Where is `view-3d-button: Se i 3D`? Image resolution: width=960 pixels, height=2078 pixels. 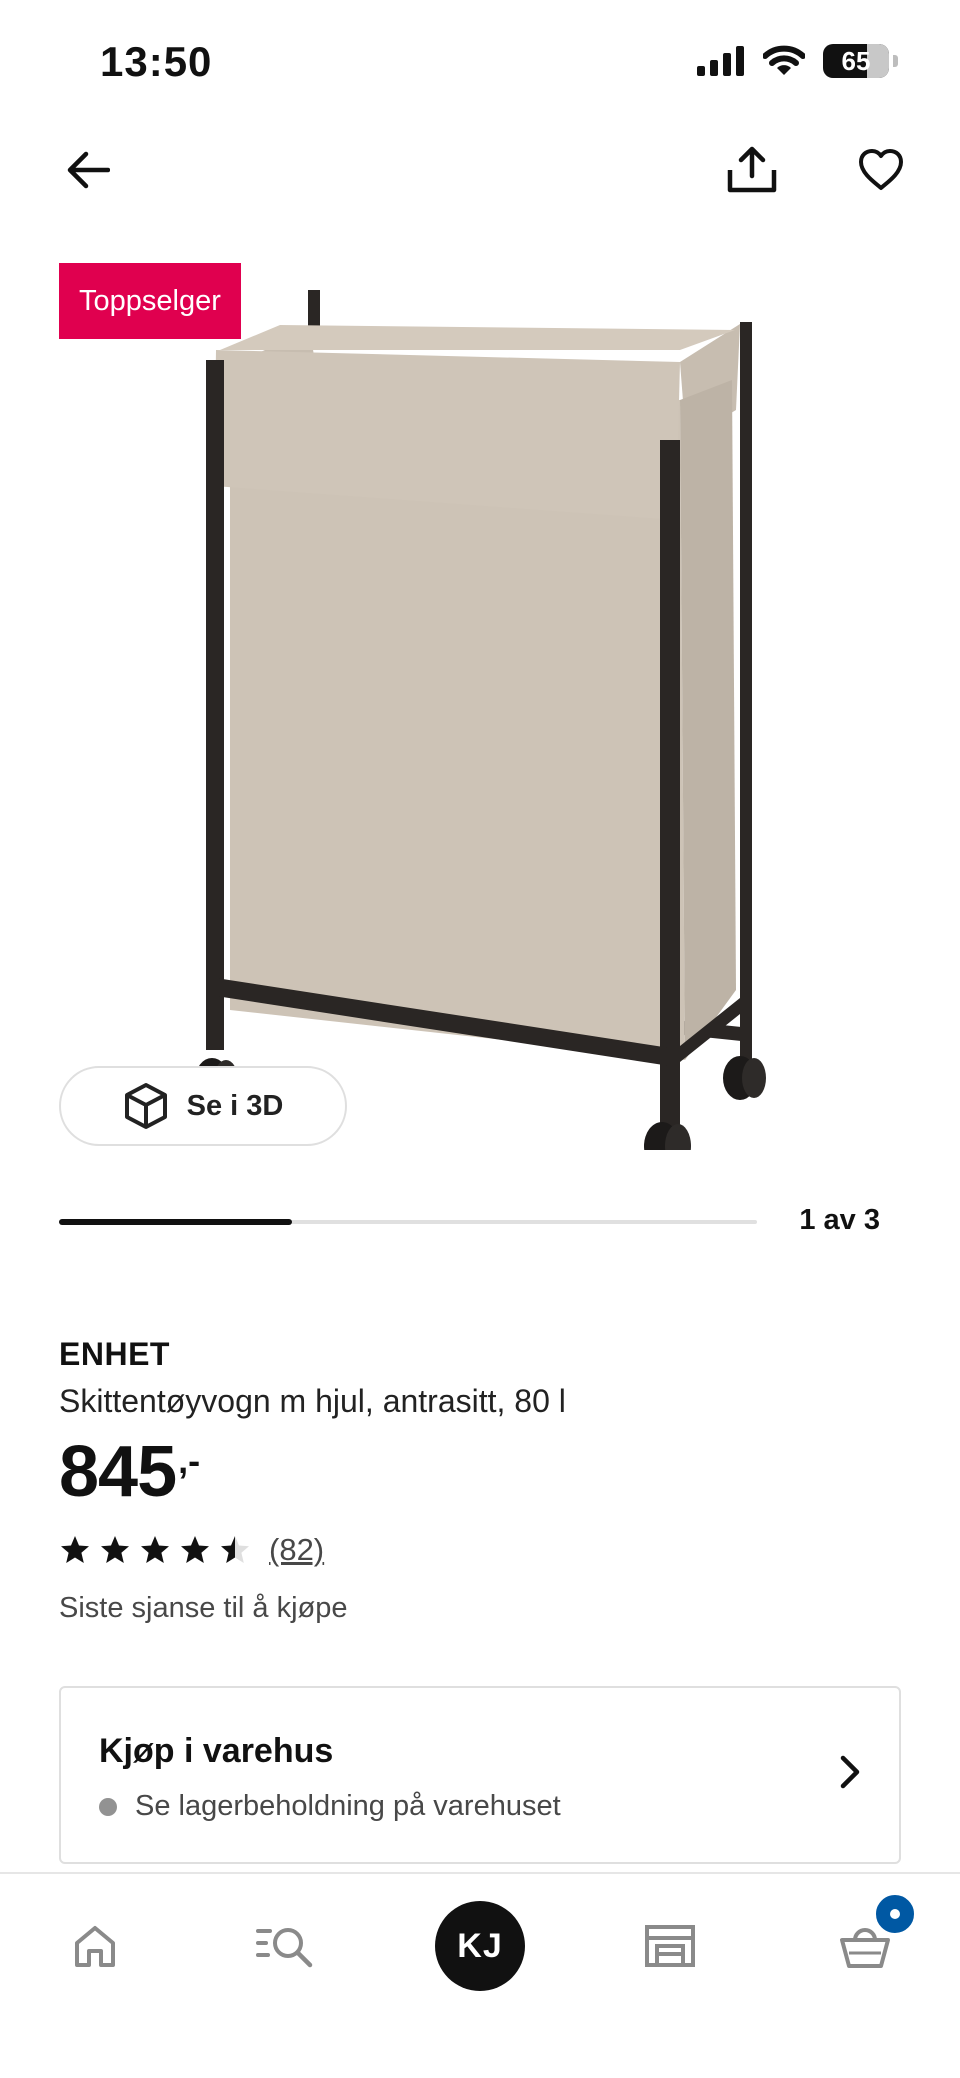
view-3d-button: Se i 3D is located at coordinates (203, 1106).